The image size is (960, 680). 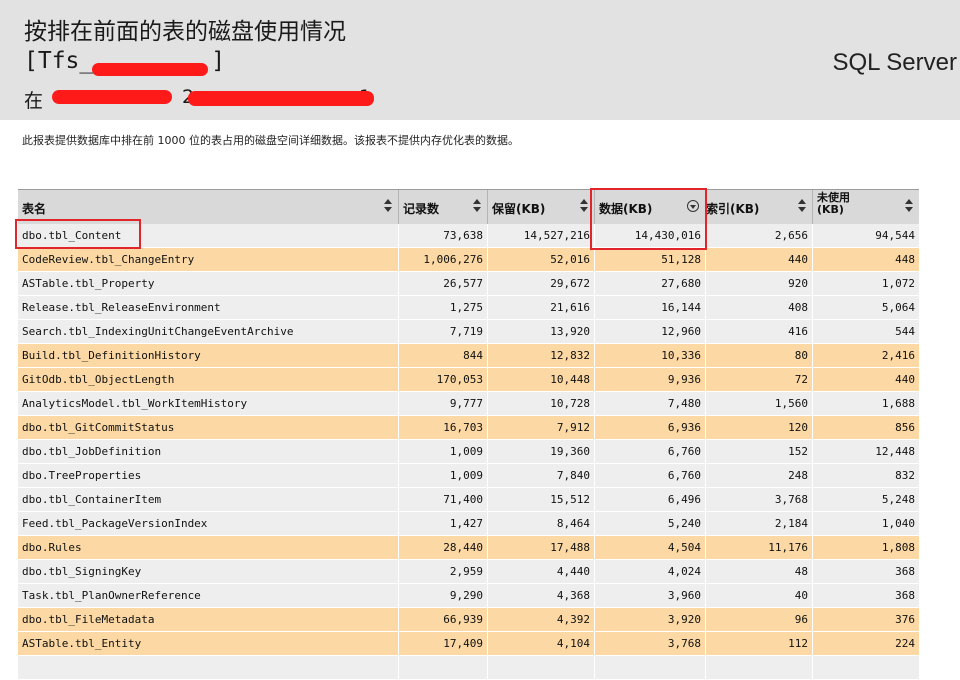 What do you see at coordinates (649, 619) in the screenshot?
I see `cell-data: 3,920` at bounding box center [649, 619].